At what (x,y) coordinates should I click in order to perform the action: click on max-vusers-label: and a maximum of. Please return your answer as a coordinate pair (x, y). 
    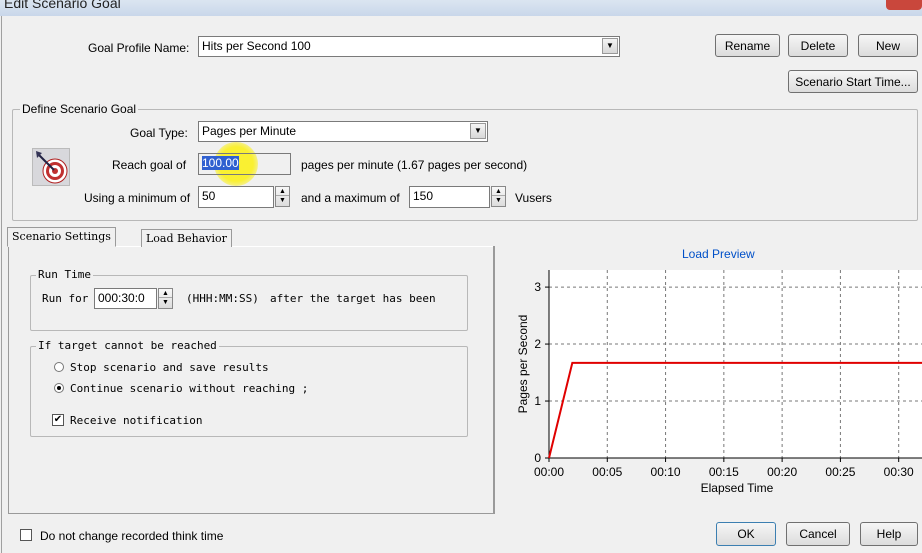
    Looking at the image, I should click on (350, 198).